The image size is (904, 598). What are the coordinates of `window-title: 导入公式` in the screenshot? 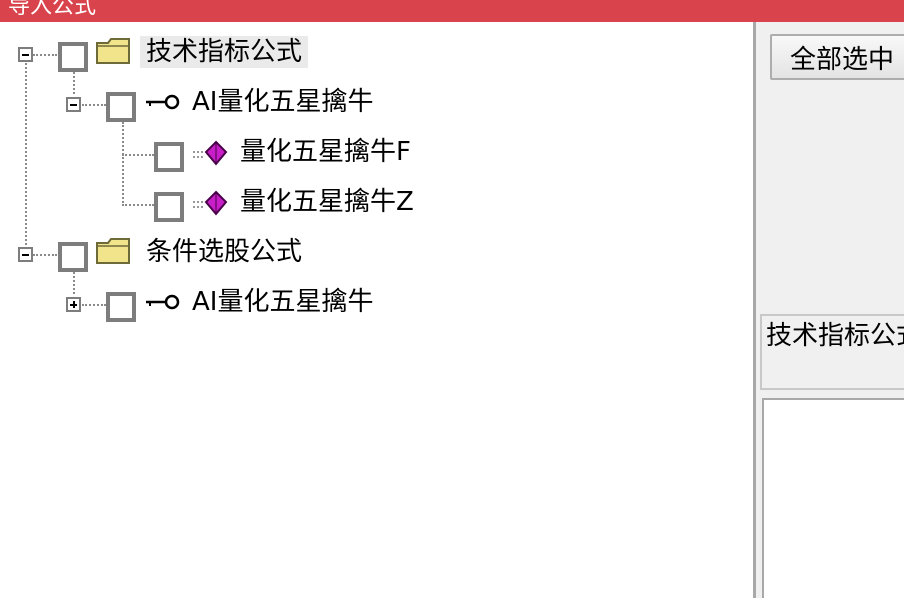 It's located at (52, 9).